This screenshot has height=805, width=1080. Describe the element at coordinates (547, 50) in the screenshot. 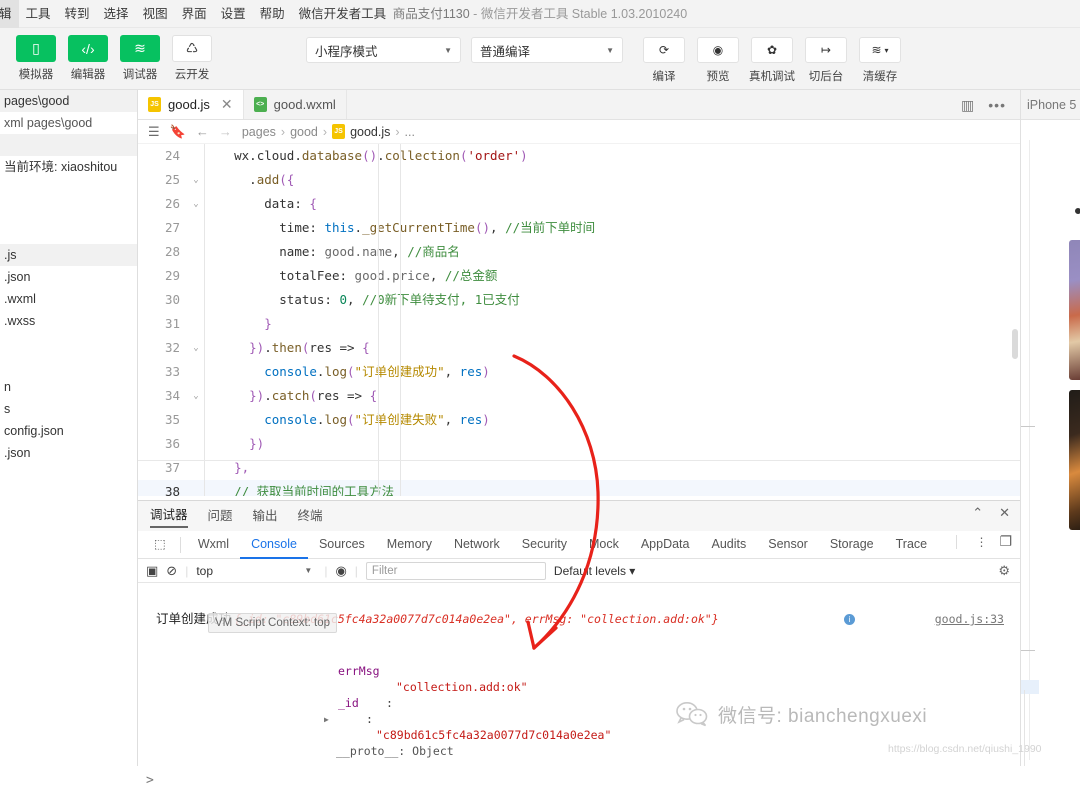

I see `compile-mode-select: 普通编译 ▼` at that location.